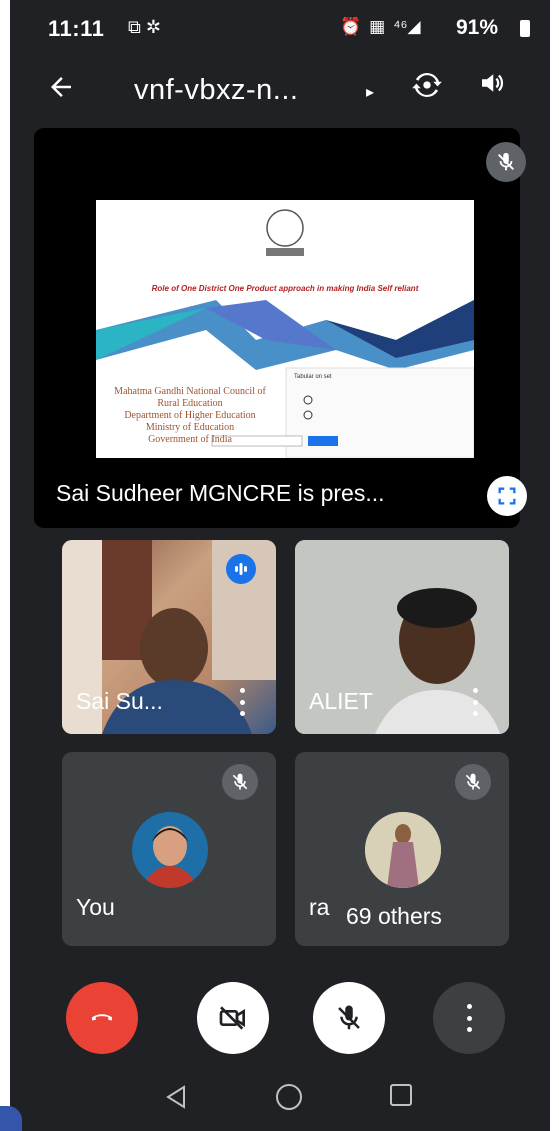  I want to click on camera-toggle-button, so click(233, 1018).